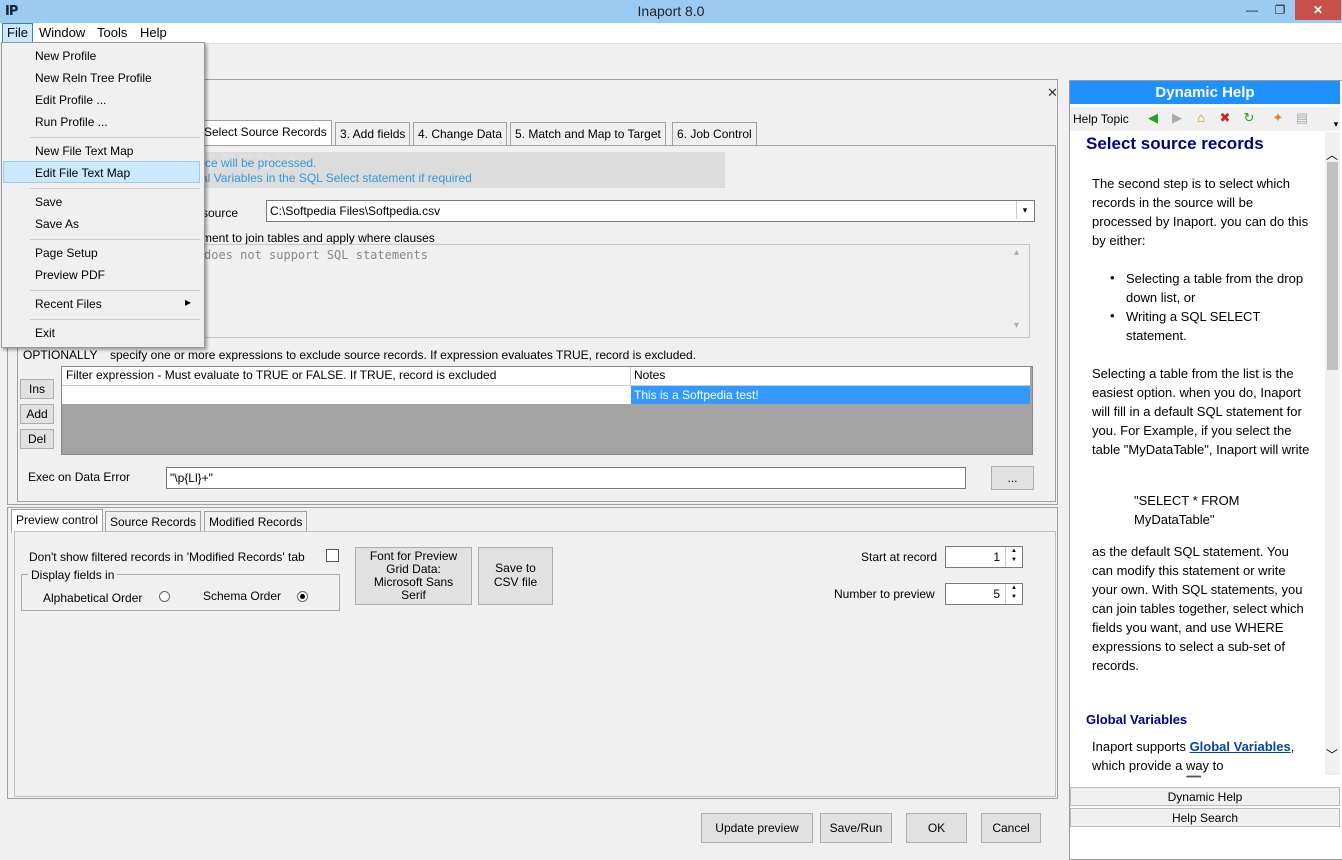 The image size is (1342, 860). Describe the element at coordinates (153, 33) in the screenshot. I see `menu-help: Help` at that location.